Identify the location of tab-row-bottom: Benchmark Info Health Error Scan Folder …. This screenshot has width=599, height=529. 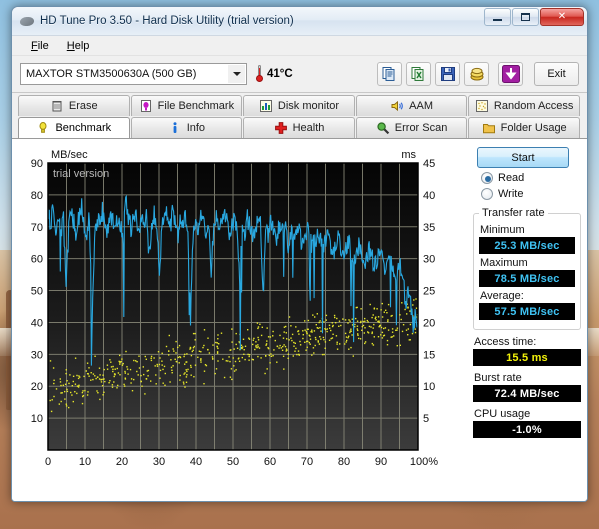
(299, 127).